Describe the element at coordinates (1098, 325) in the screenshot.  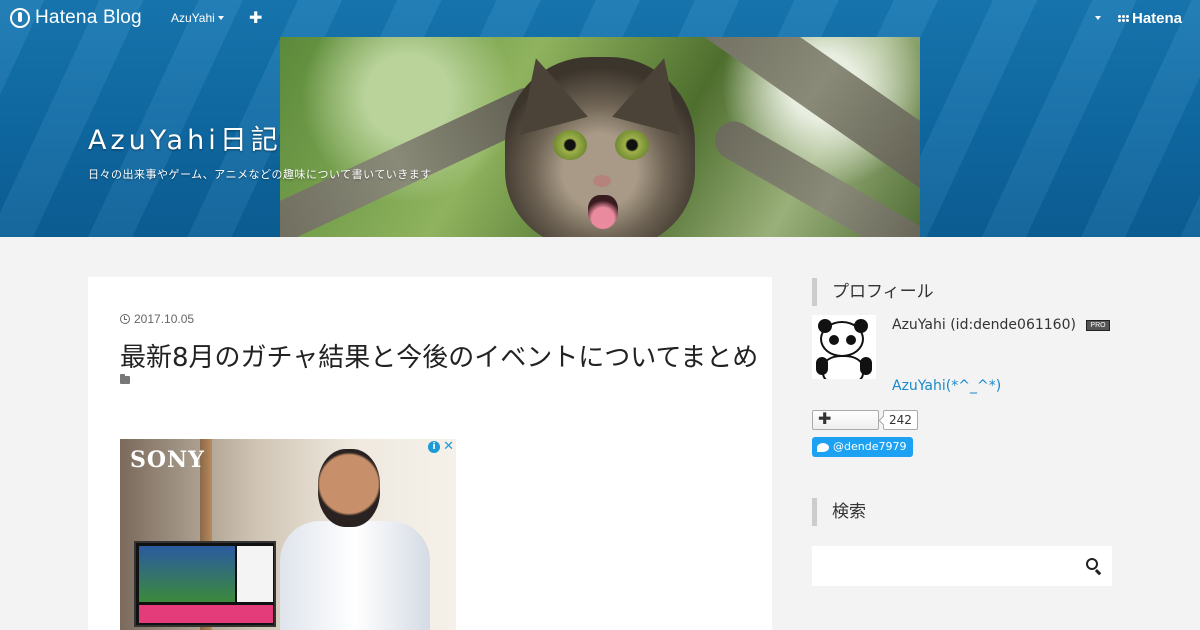
I see `pro-badge: PRO` at that location.